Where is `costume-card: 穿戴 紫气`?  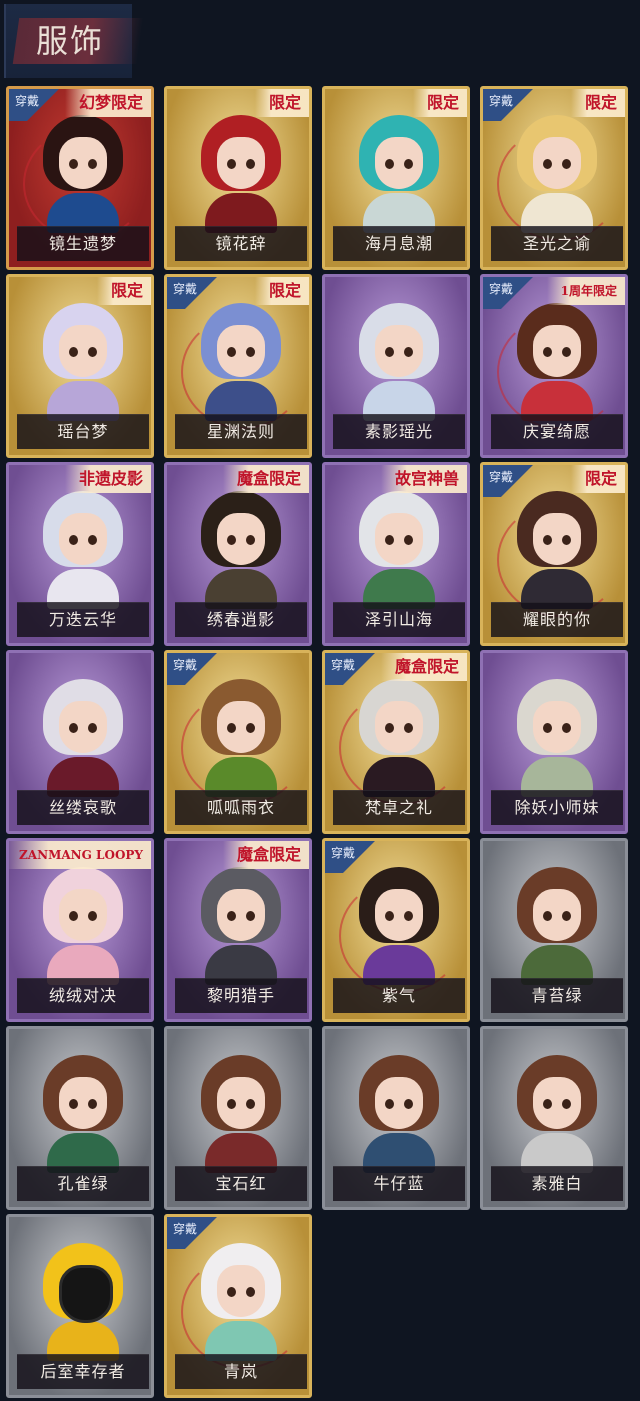 costume-card: 穿戴 紫气 is located at coordinates (396, 930).